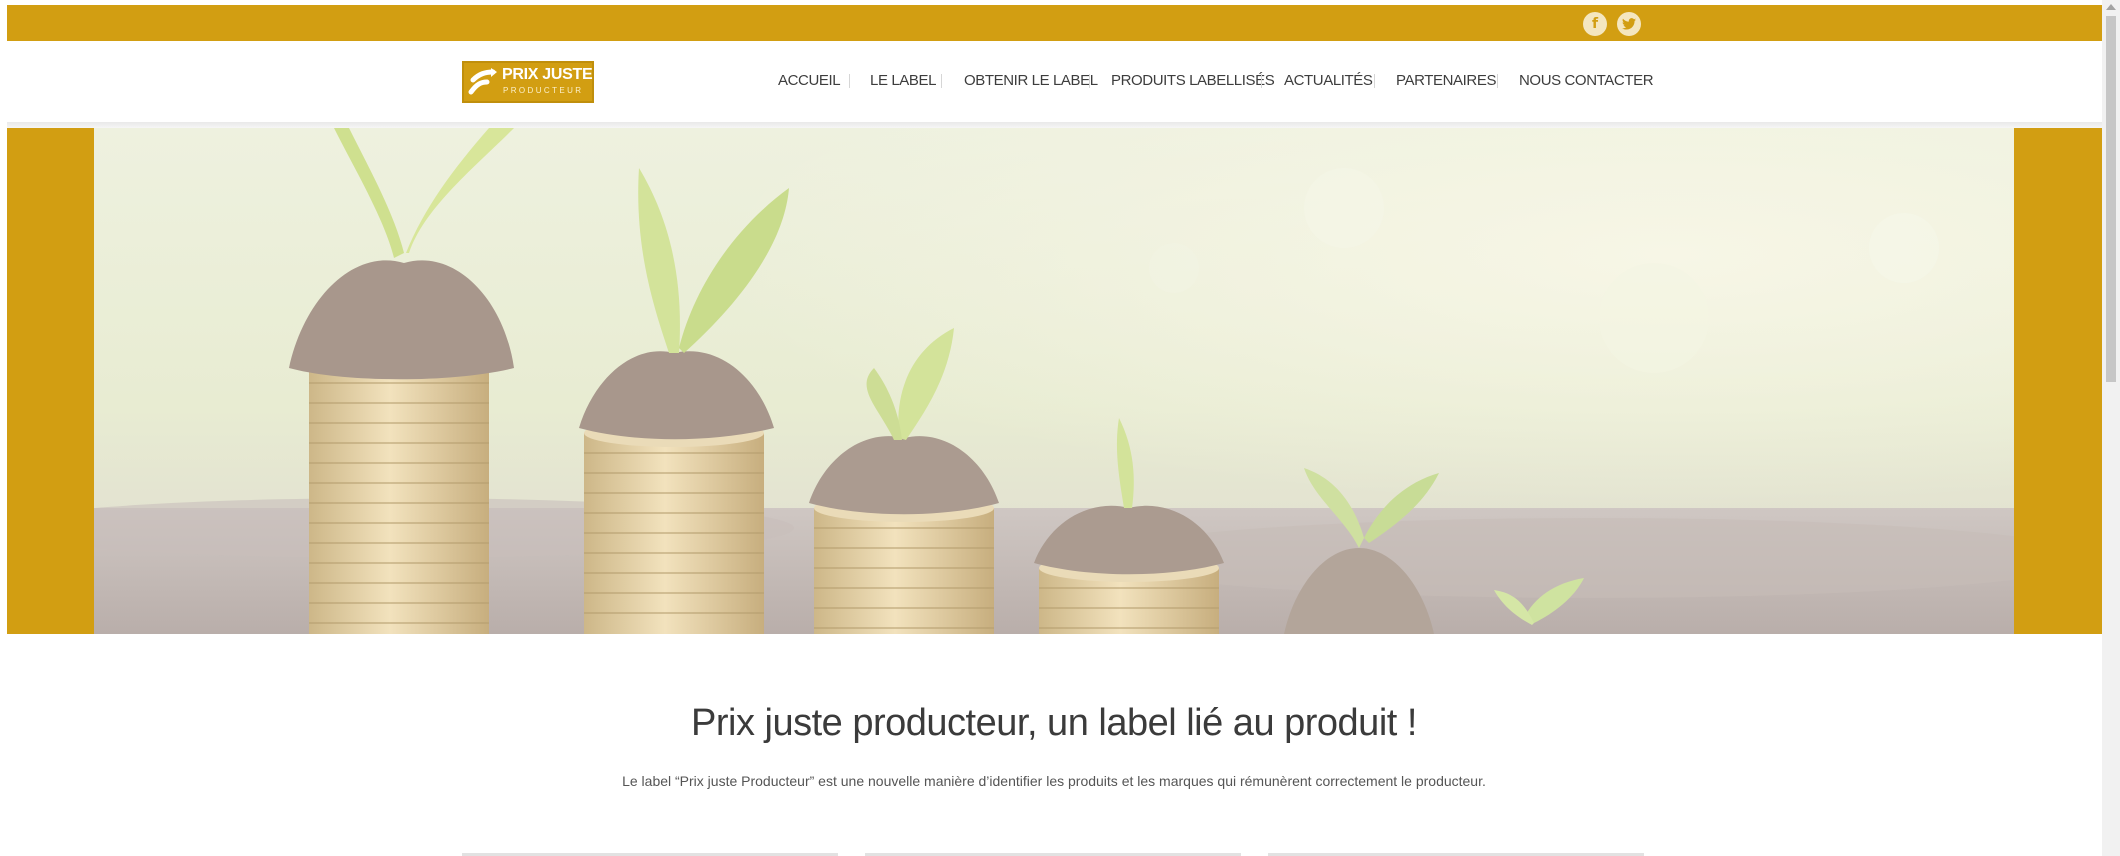 This screenshot has height=856, width=2120. I want to click on nav-item-produits-labellises: PRODUITS LABELLISÉS, so click(1193, 81).